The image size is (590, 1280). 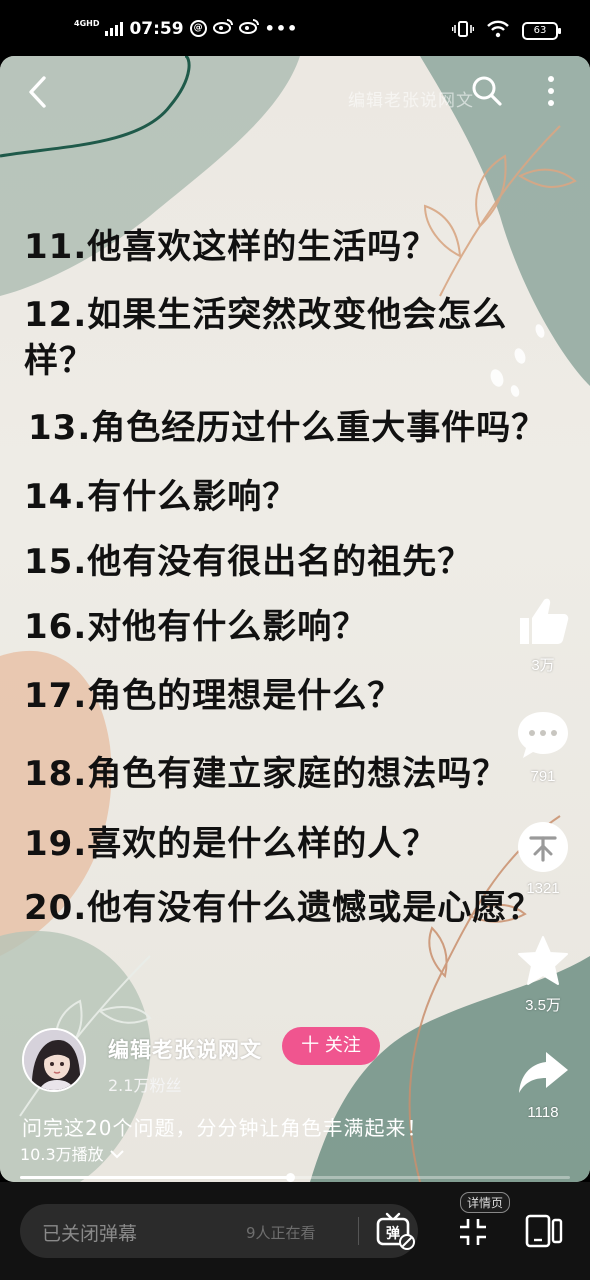 What do you see at coordinates (393, 1234) in the screenshot?
I see `danmaku-toggle-label: 弹` at bounding box center [393, 1234].